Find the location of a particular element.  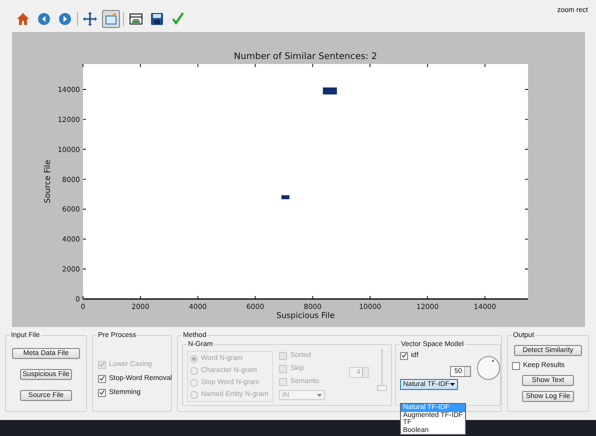

save-icon is located at coordinates (157, 19).